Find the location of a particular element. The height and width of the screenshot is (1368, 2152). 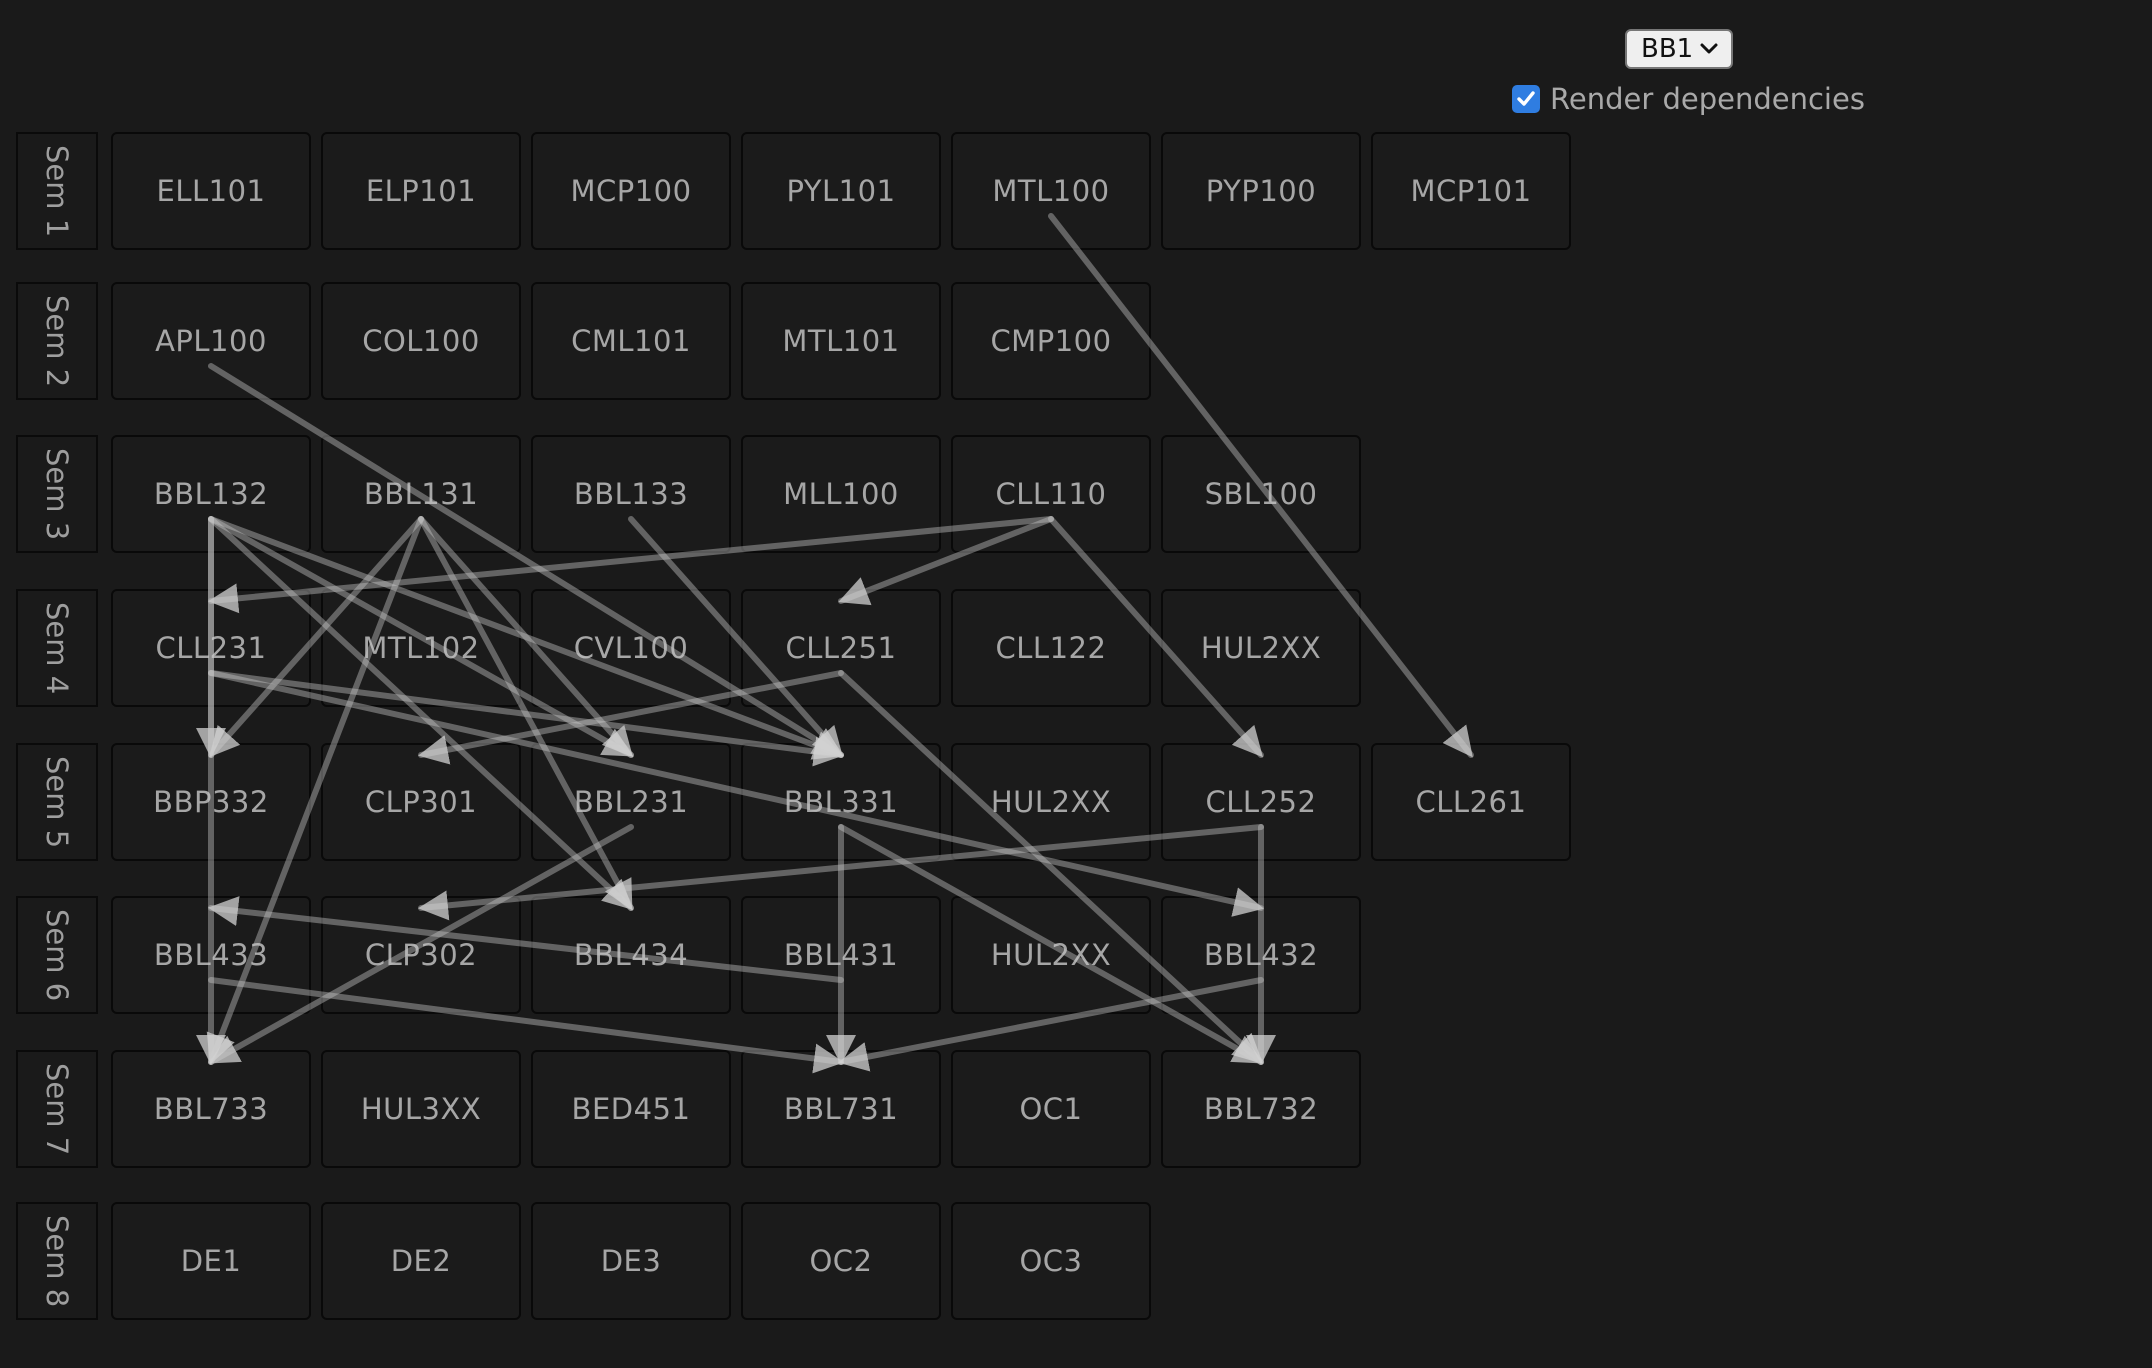

course-card: COL100 is located at coordinates (421, 341).